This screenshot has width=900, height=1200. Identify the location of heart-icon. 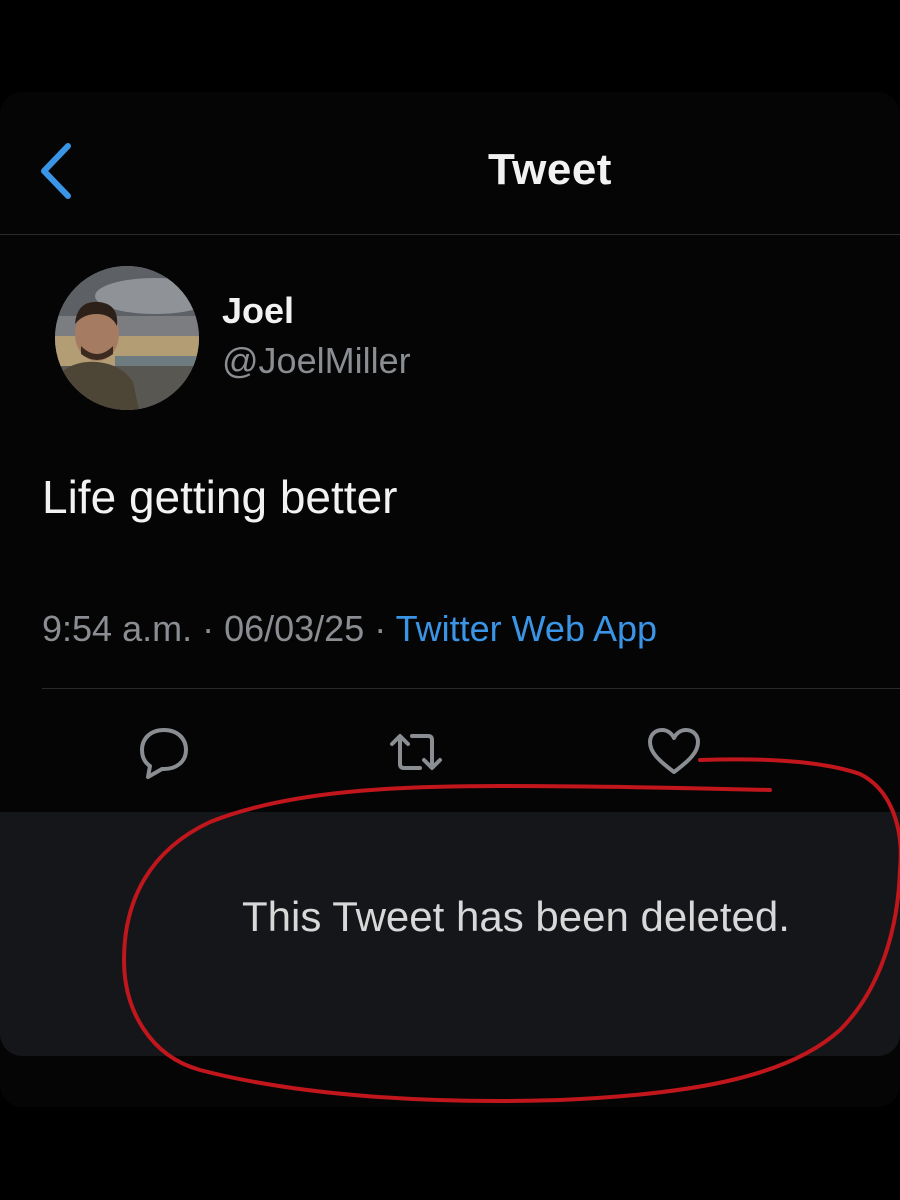
(674, 751).